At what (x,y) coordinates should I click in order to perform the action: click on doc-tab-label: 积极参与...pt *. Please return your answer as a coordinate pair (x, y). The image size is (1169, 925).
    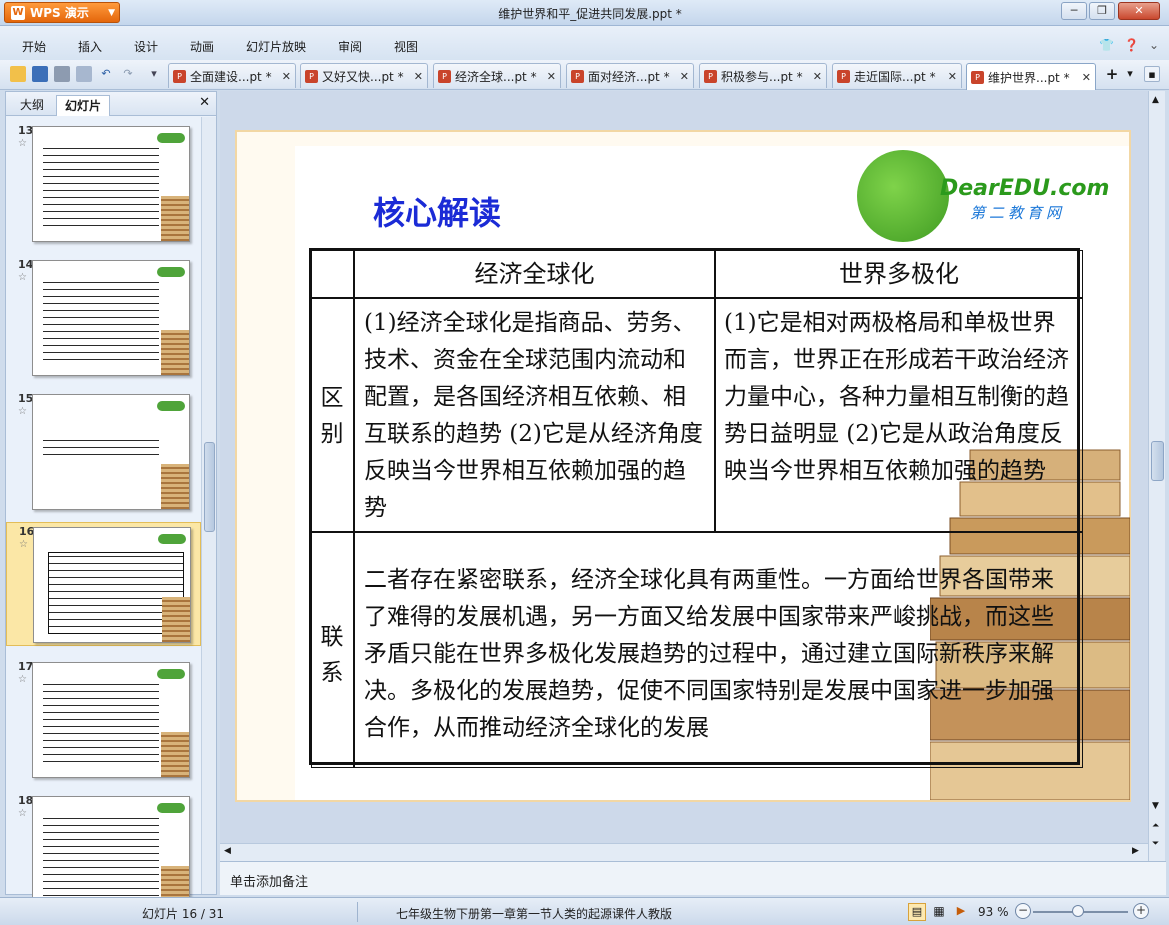
    Looking at the image, I should click on (762, 76).